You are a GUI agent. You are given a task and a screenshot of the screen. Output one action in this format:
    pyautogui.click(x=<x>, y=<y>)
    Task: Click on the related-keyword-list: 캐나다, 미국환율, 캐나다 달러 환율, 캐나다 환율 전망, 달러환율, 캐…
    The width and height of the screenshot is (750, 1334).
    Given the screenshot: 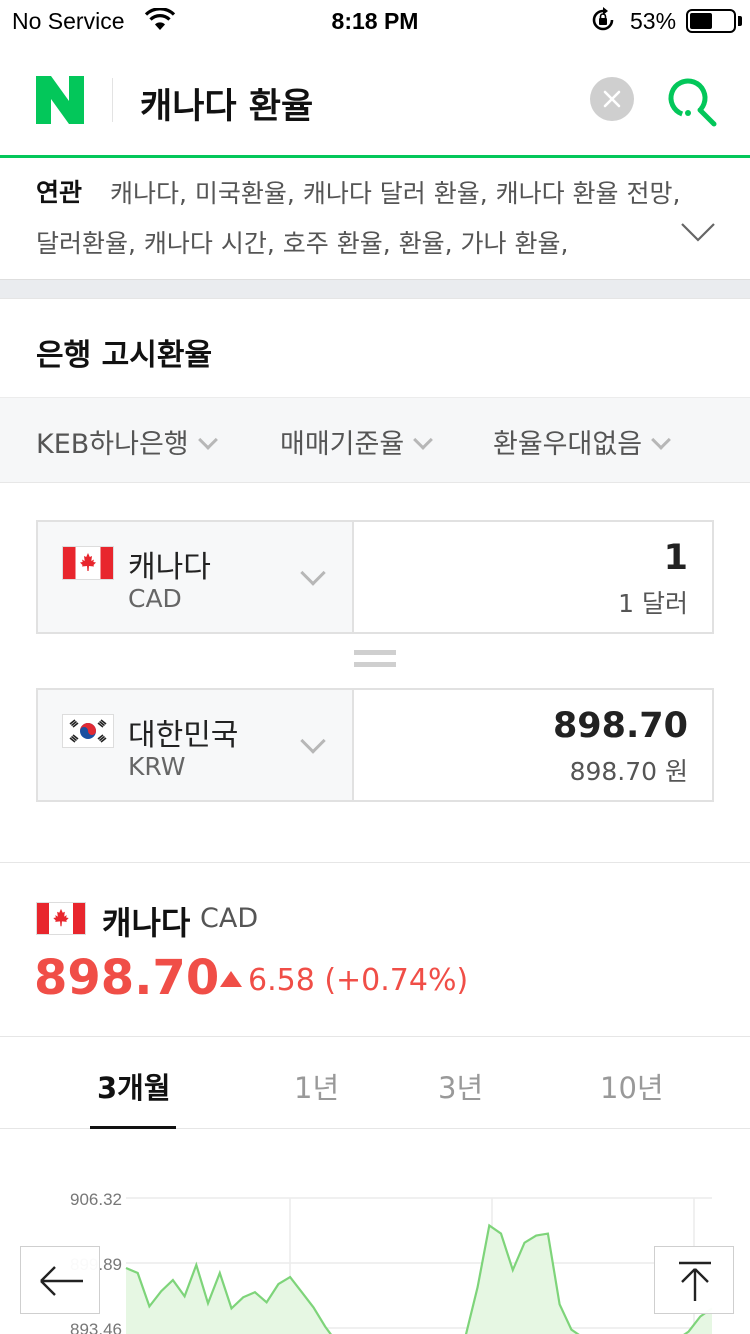 What is the action you would take?
    pyautogui.click(x=366, y=219)
    